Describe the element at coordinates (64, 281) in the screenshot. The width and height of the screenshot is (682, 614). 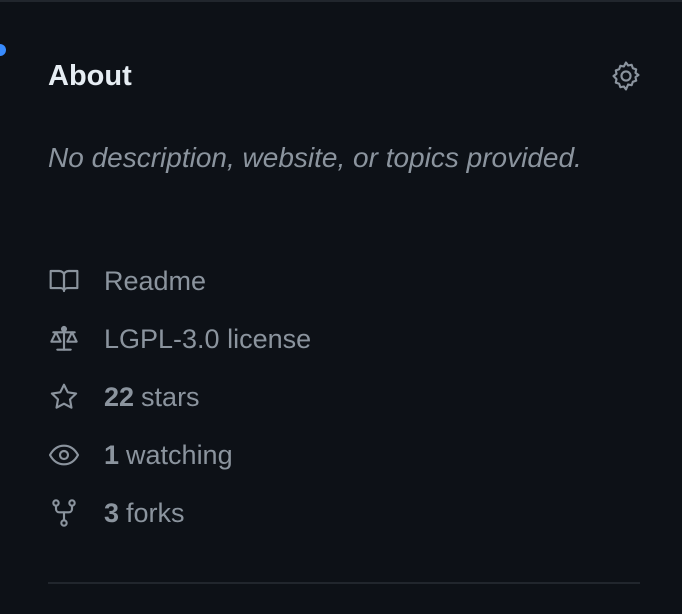
I see `book-icon` at that location.